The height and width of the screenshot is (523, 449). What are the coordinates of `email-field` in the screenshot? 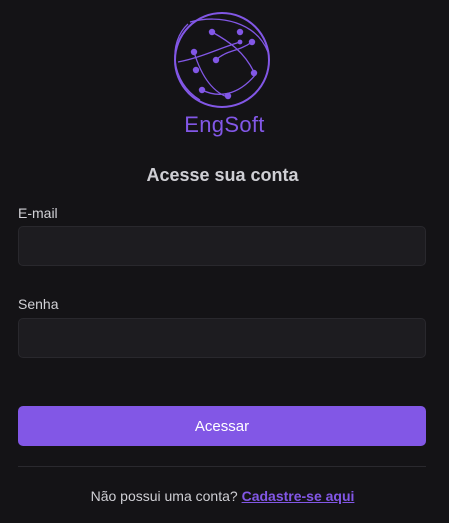 It's located at (222, 246).